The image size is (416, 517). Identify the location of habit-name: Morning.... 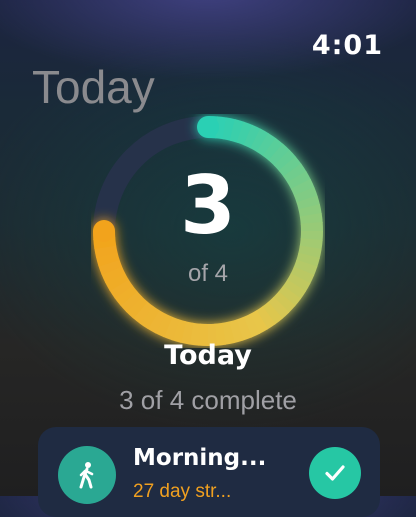
(199, 458).